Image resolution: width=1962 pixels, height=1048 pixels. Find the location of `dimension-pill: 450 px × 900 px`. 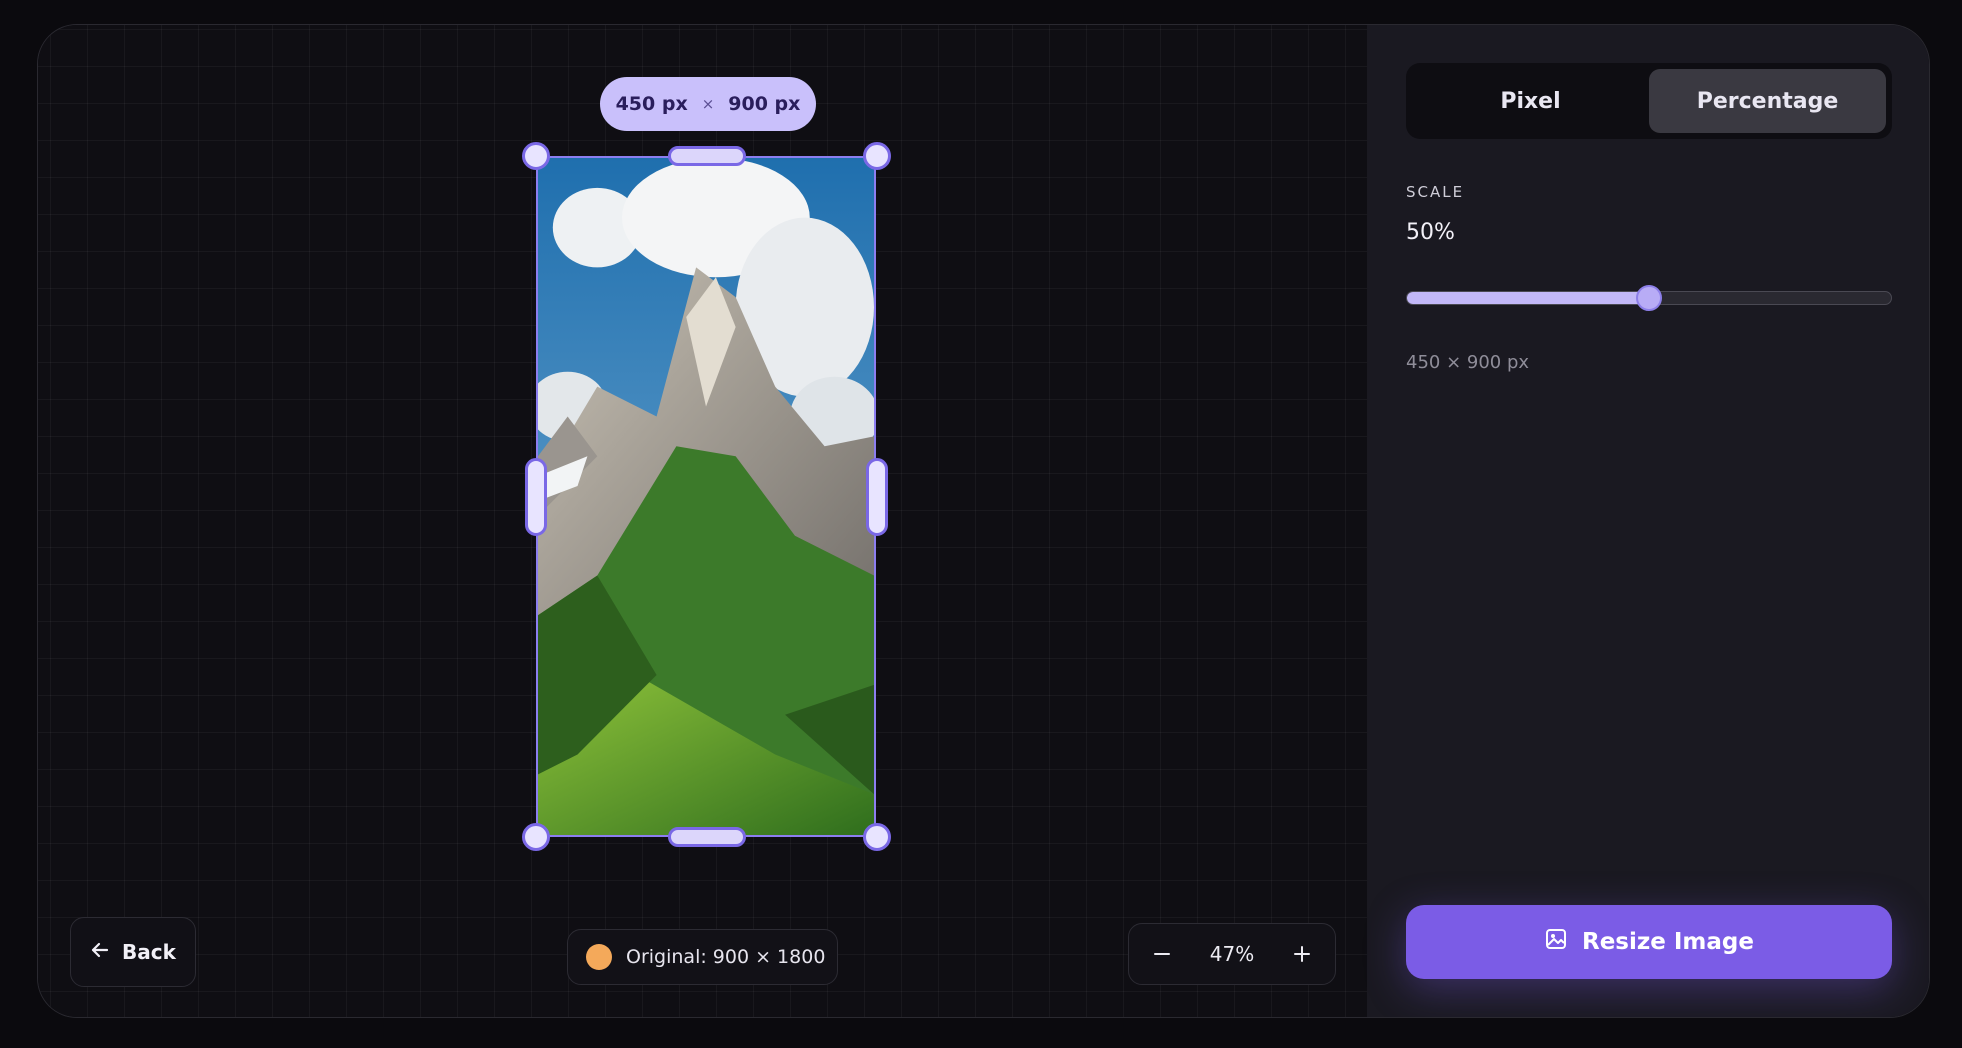

dimension-pill: 450 px × 900 px is located at coordinates (708, 104).